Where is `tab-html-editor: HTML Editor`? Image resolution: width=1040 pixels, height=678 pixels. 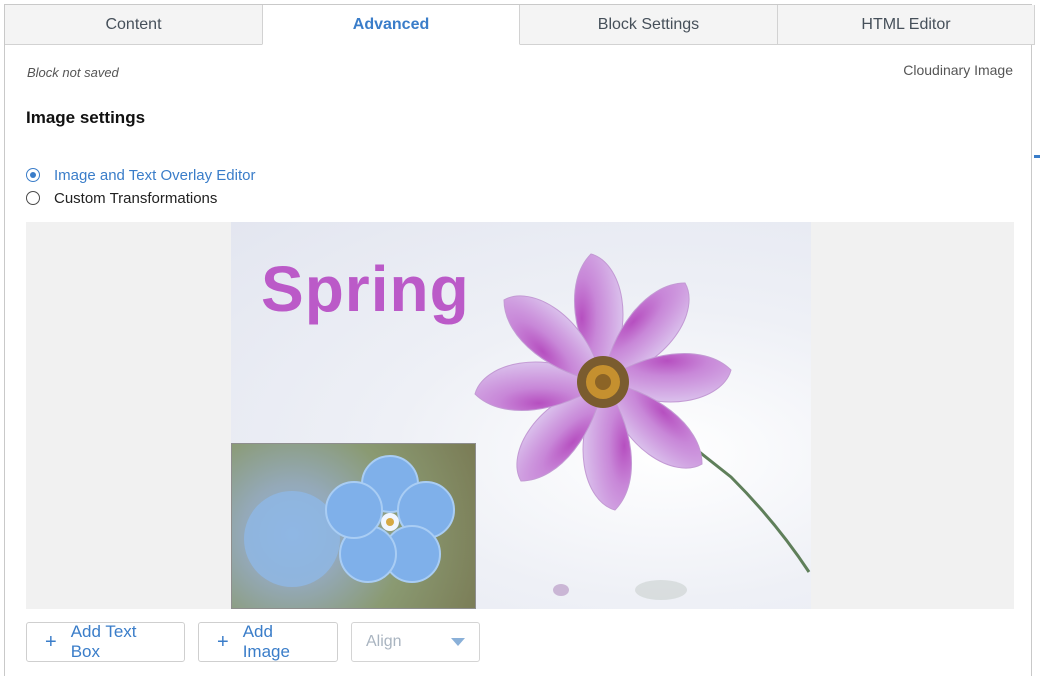 tab-html-editor: HTML Editor is located at coordinates (906, 25).